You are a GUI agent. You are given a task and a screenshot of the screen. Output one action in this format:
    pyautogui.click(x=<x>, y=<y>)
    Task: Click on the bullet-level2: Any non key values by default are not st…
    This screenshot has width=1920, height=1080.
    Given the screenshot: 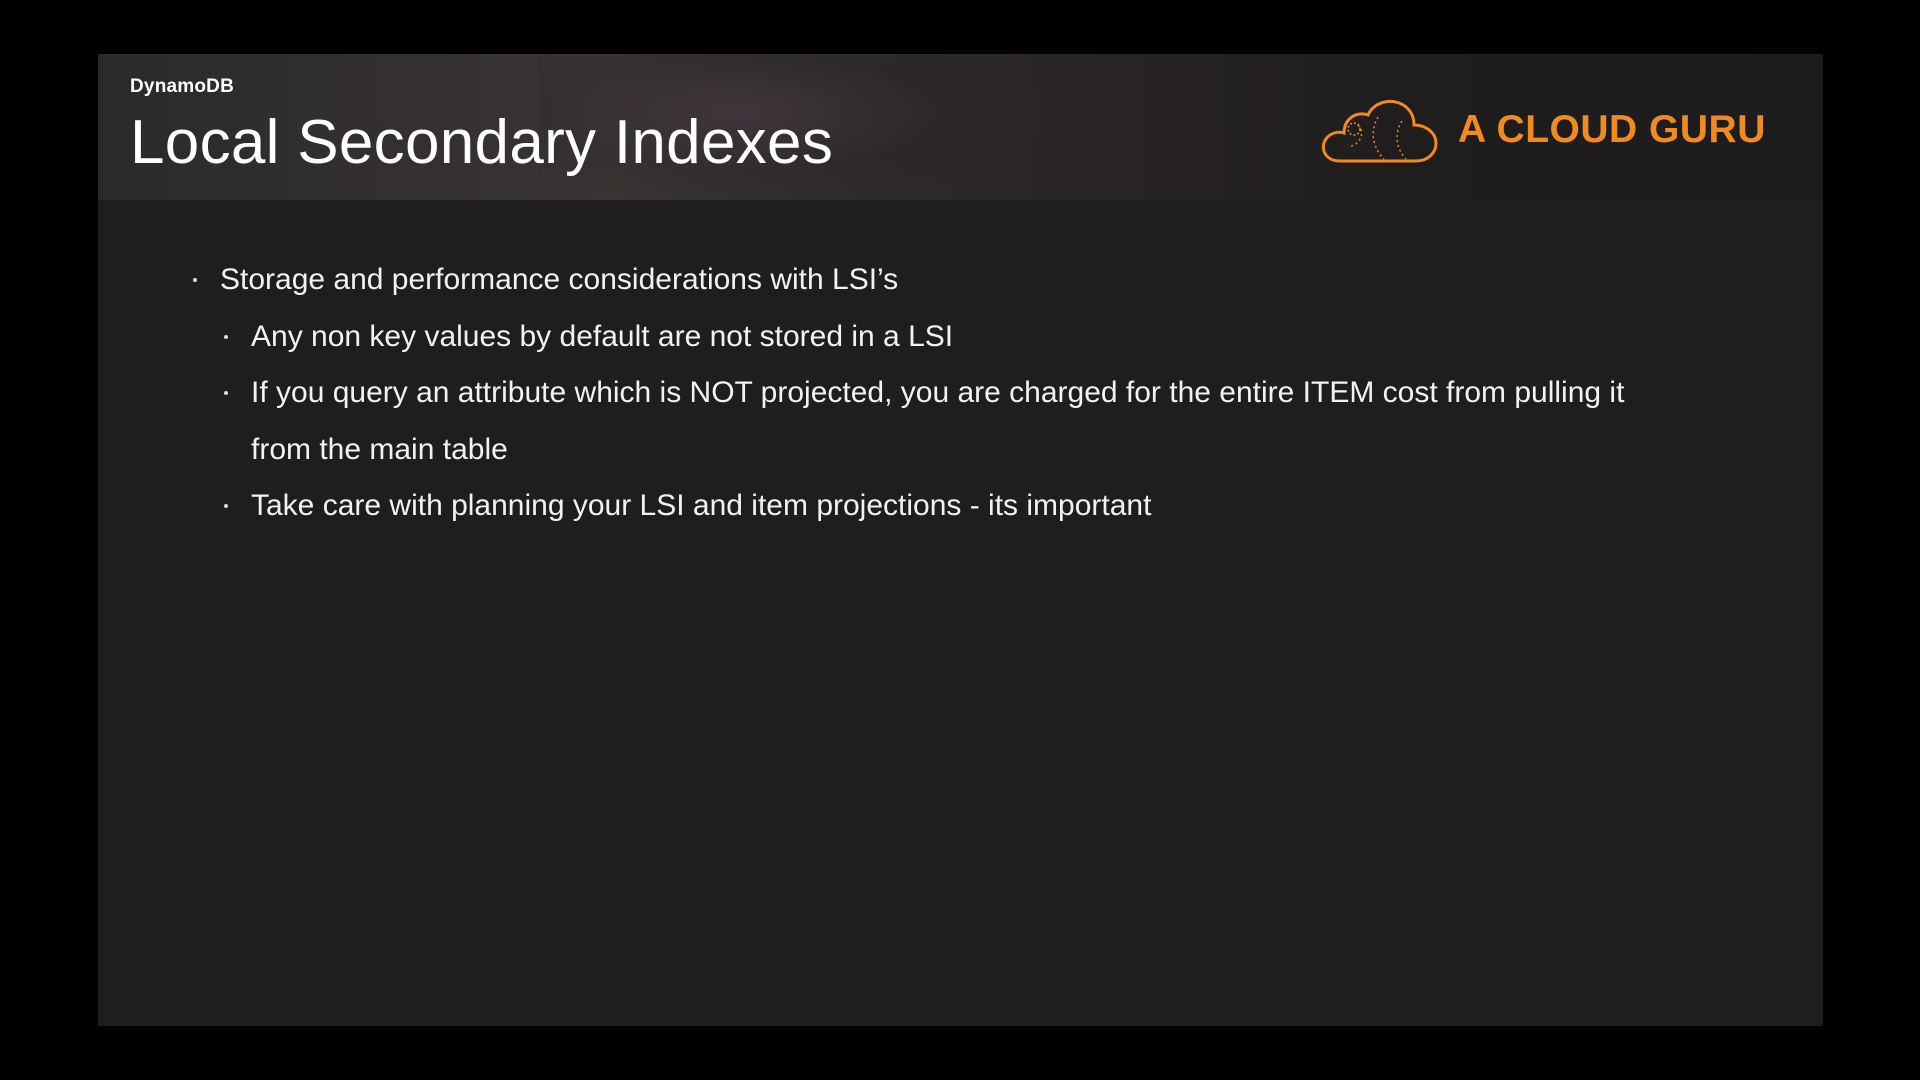 What is the action you would take?
    pyautogui.click(x=602, y=336)
    